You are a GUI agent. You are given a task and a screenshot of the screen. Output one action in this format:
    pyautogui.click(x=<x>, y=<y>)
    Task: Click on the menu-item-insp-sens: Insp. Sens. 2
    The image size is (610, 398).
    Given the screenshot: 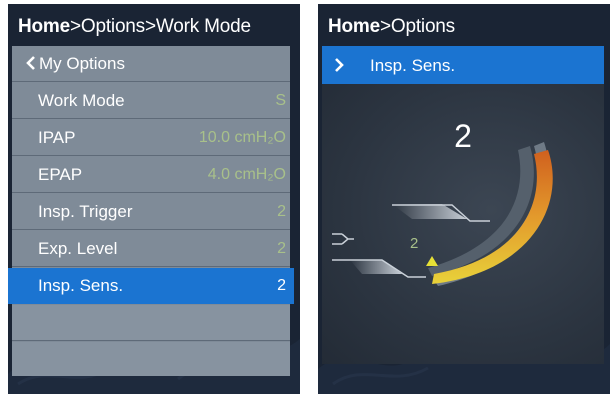 What is the action you would take?
    pyautogui.click(x=151, y=286)
    